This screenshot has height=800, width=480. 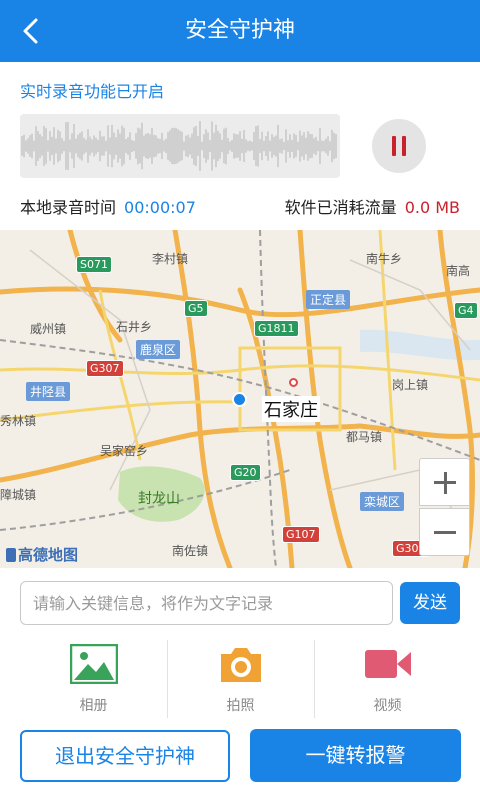 I want to click on city-label: 石家庄, so click(x=291, y=409).